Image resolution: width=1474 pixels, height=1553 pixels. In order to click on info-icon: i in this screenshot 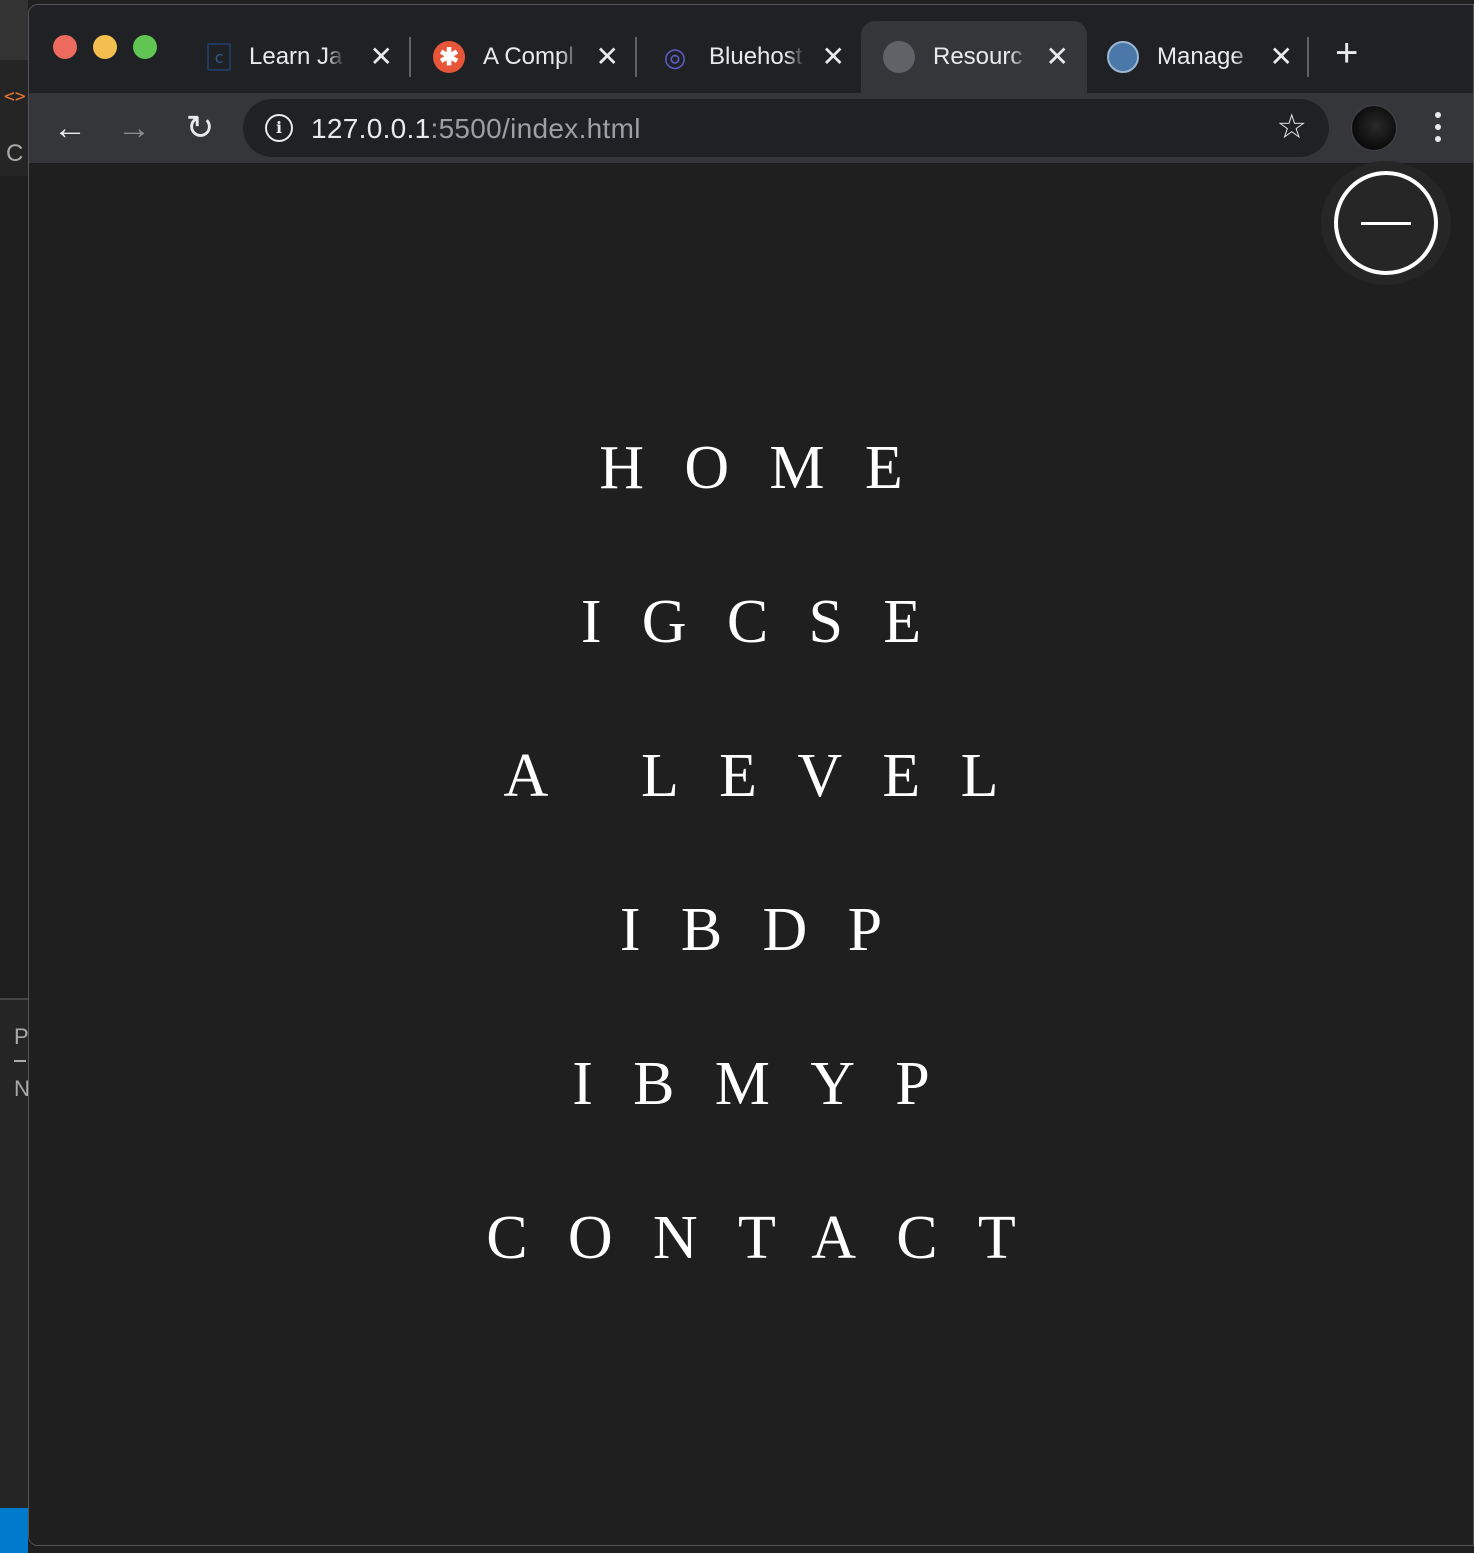, I will do `click(279, 128)`.